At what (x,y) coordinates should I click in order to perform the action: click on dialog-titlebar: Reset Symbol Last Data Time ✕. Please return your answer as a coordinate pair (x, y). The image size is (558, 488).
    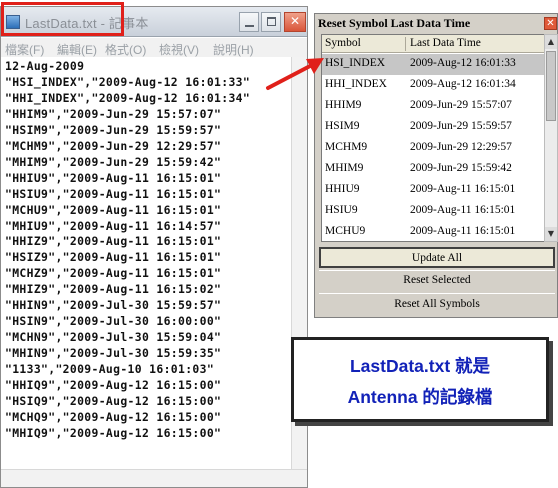
    Looking at the image, I should click on (436, 23).